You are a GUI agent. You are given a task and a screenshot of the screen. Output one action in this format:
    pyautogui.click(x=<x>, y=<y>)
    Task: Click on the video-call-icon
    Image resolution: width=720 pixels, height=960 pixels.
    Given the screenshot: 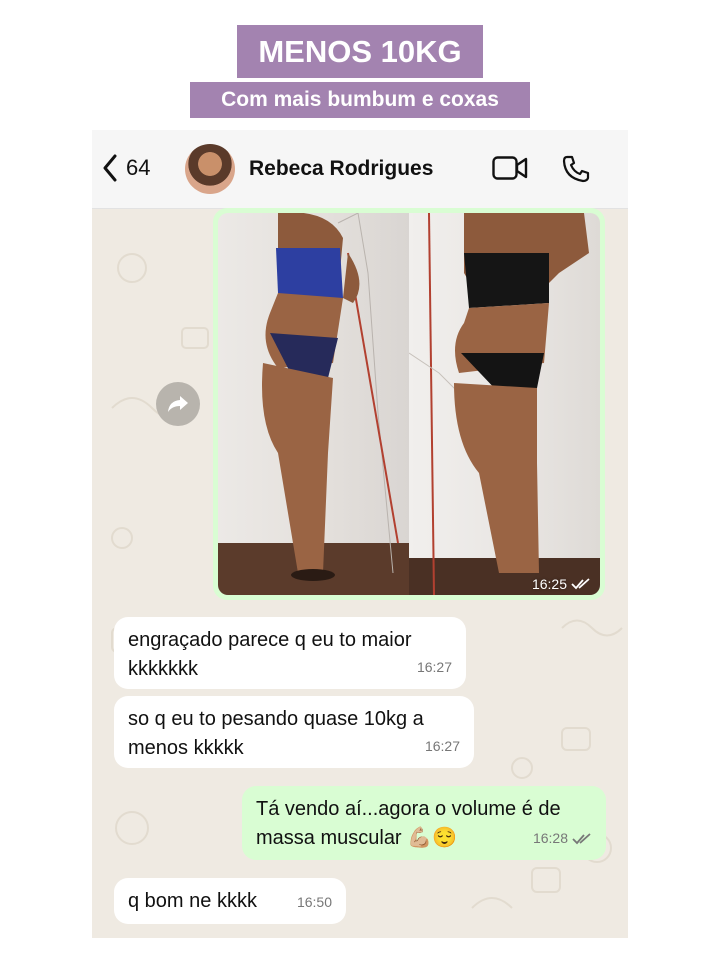 What is the action you would take?
    pyautogui.click(x=510, y=168)
    